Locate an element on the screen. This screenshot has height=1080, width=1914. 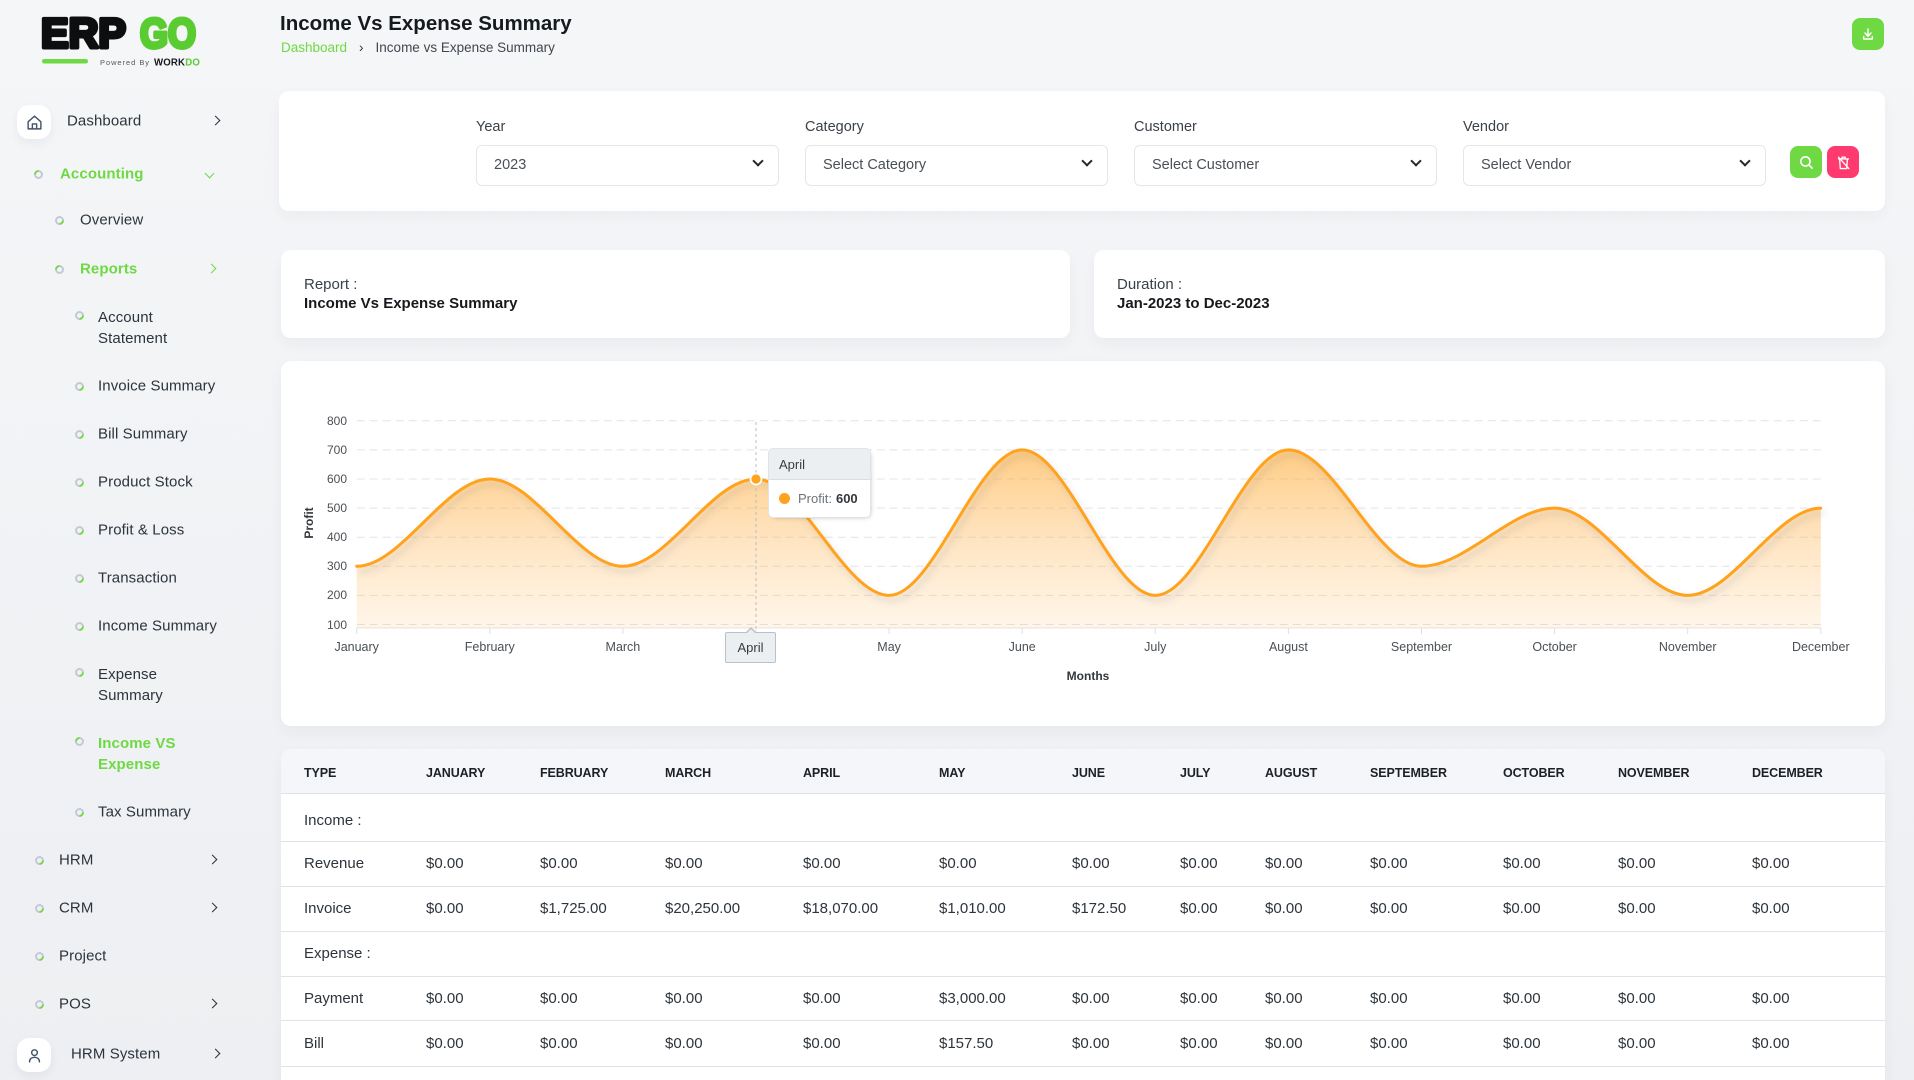
svg-text: 200 is located at coordinates (337, 595).